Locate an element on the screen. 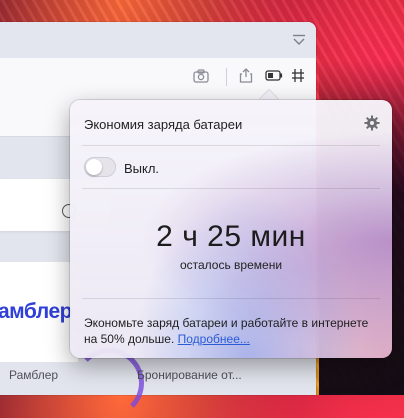 Image resolution: width=404 pixels, height=418 pixels. battery-saver-toggle is located at coordinates (100, 167).